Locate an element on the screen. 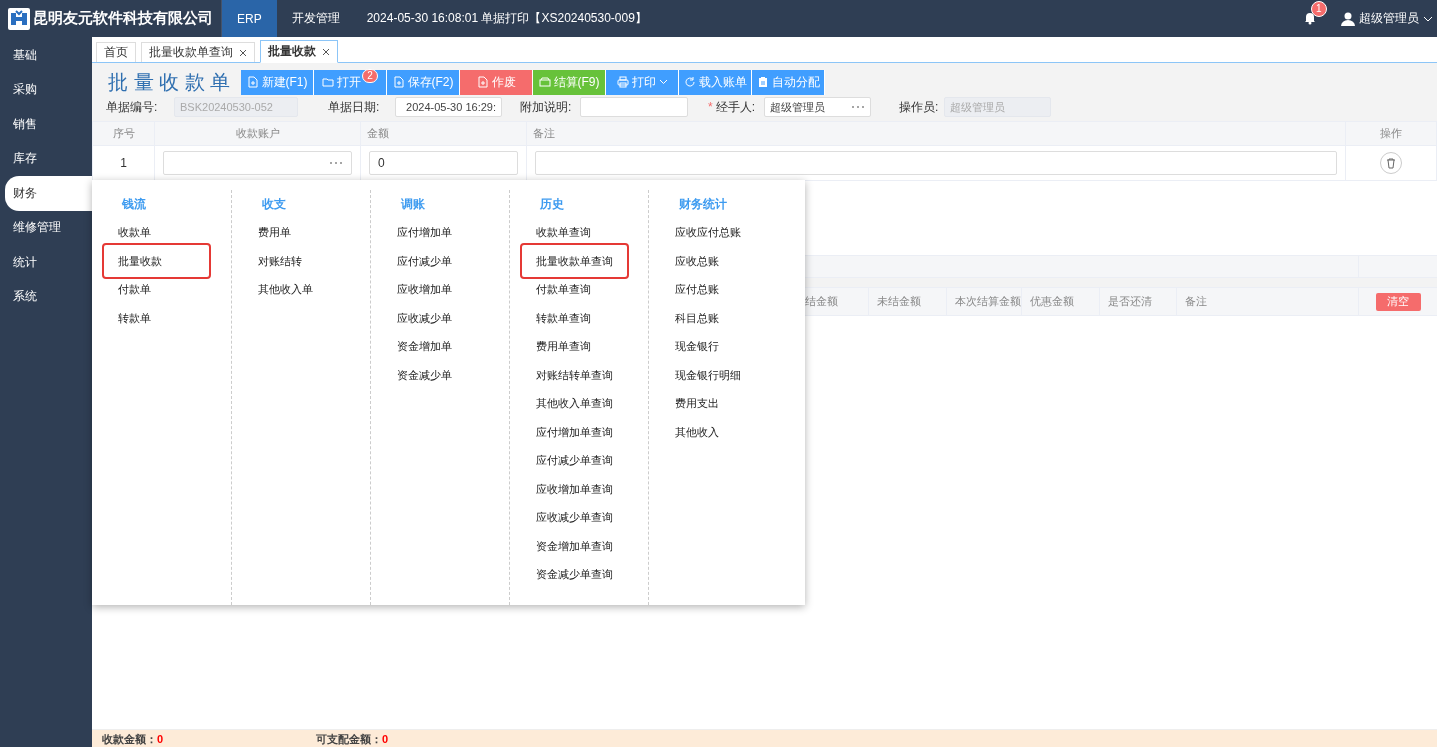  sidebar-item: 维修管理 is located at coordinates (46, 227).